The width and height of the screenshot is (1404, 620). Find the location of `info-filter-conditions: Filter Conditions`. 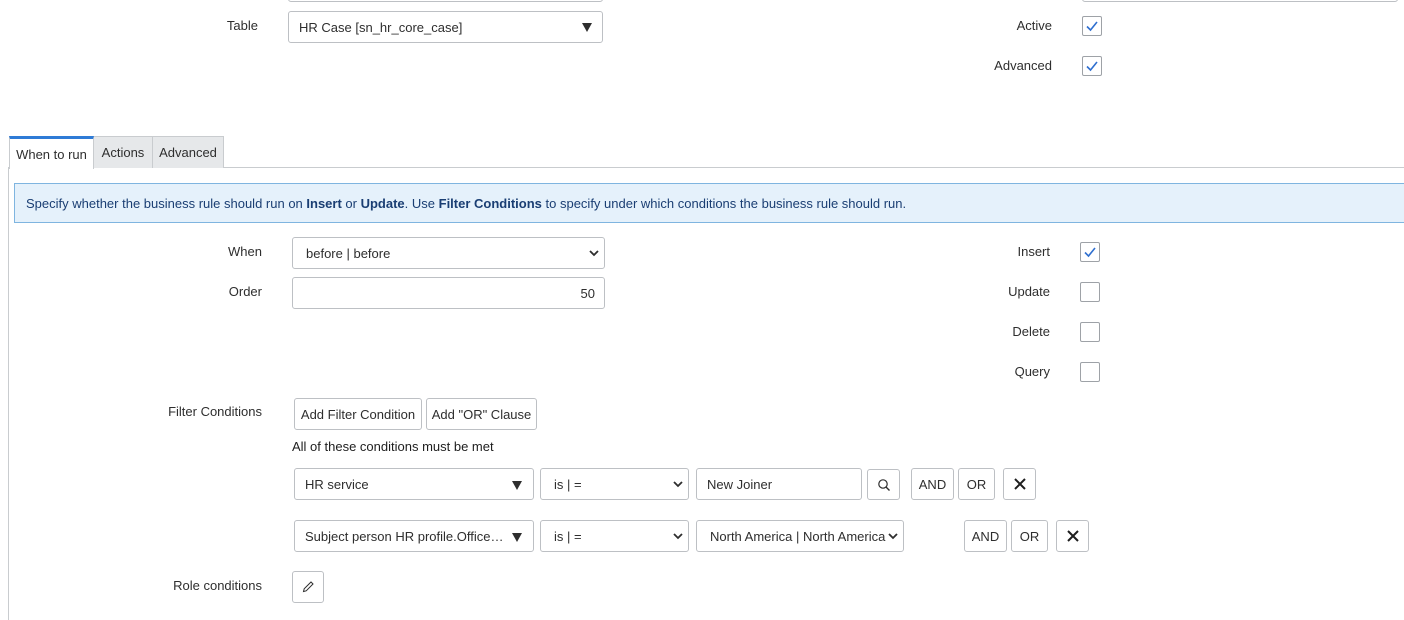

info-filter-conditions: Filter Conditions is located at coordinates (490, 203).